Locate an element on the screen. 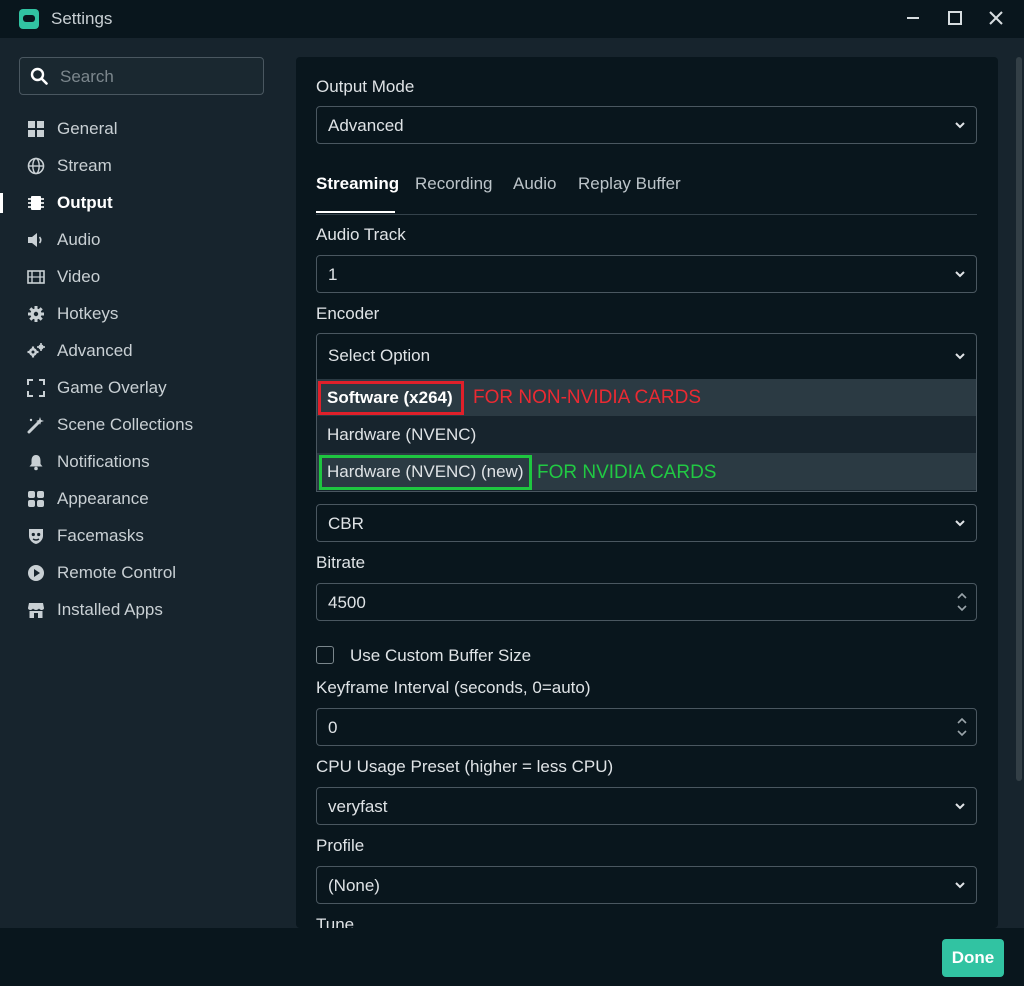 The width and height of the screenshot is (1024, 986). mask-icon is located at coordinates (36, 536).